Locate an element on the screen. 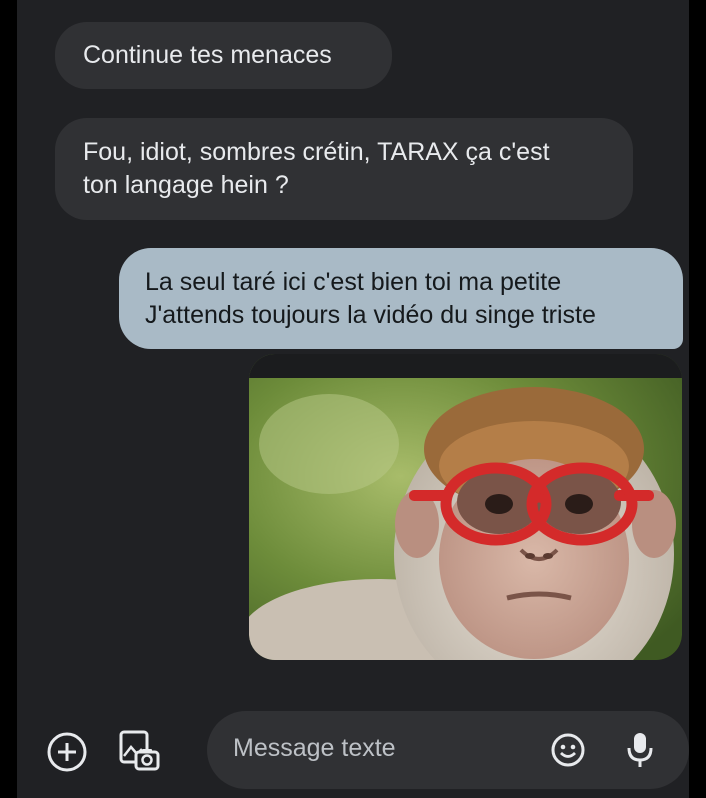 The height and width of the screenshot is (798, 706). message-bubble-incoming: Continue tes menaces is located at coordinates (223, 55).